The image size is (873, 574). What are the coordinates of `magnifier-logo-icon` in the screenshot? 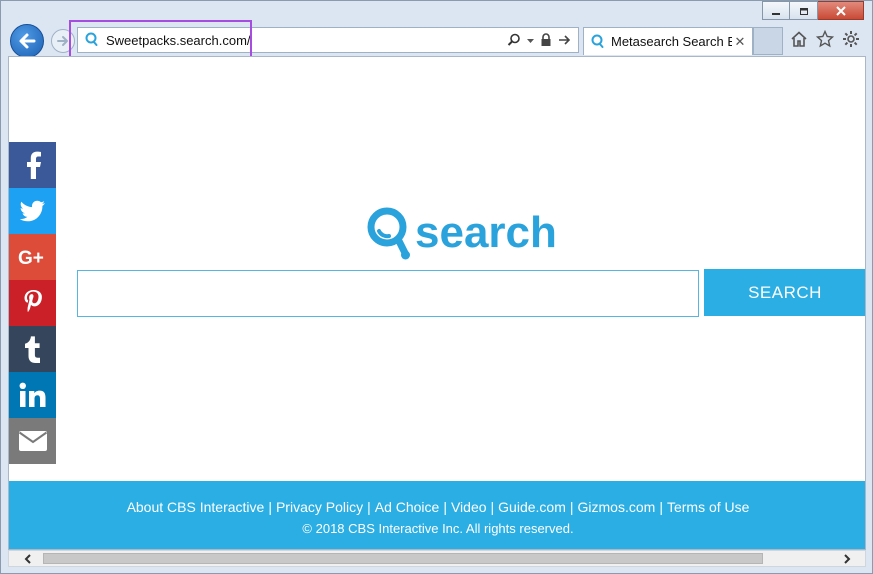 It's located at (388, 233).